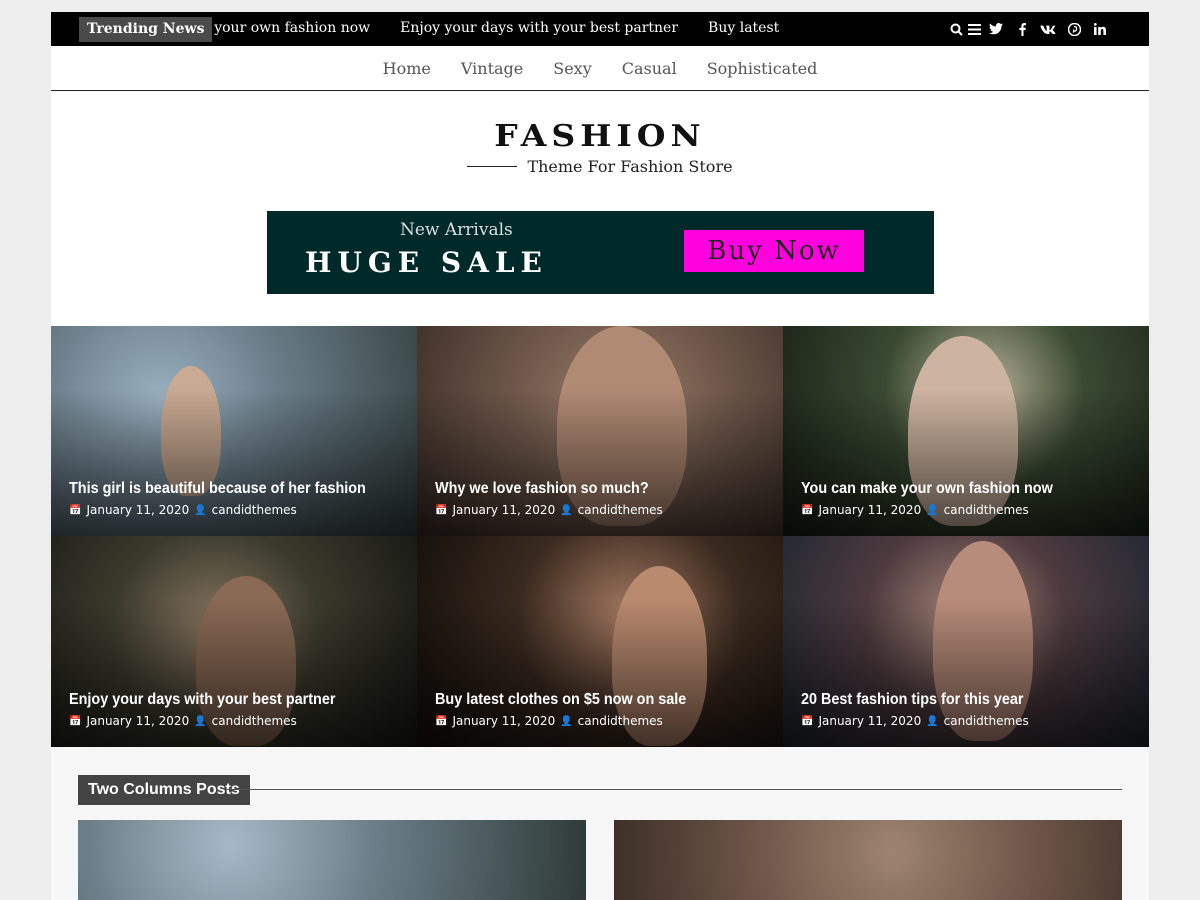  Describe the element at coordinates (164, 790) in the screenshot. I see `section-title: Two Columns Posts` at that location.